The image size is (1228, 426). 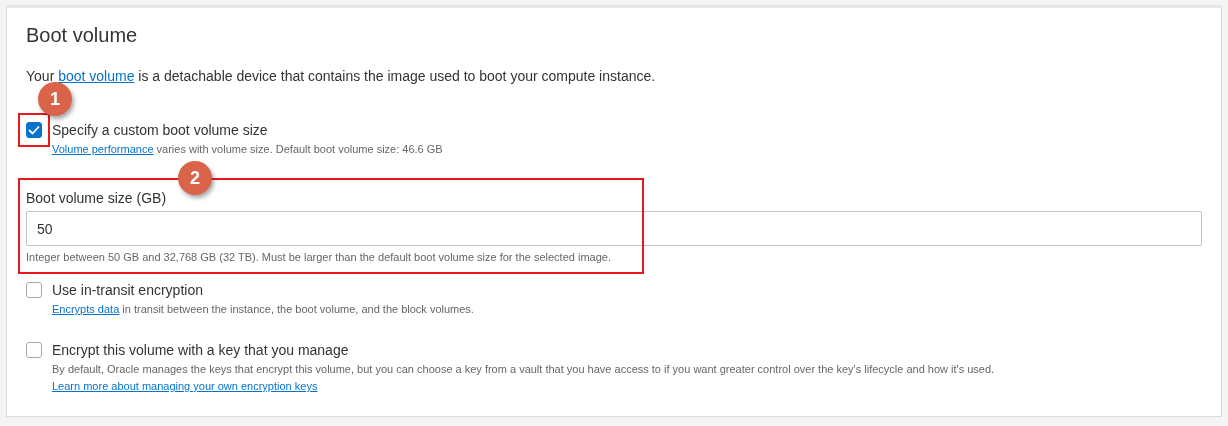 I want to click on field-label: Boot volume size (GB), so click(x=97, y=198).